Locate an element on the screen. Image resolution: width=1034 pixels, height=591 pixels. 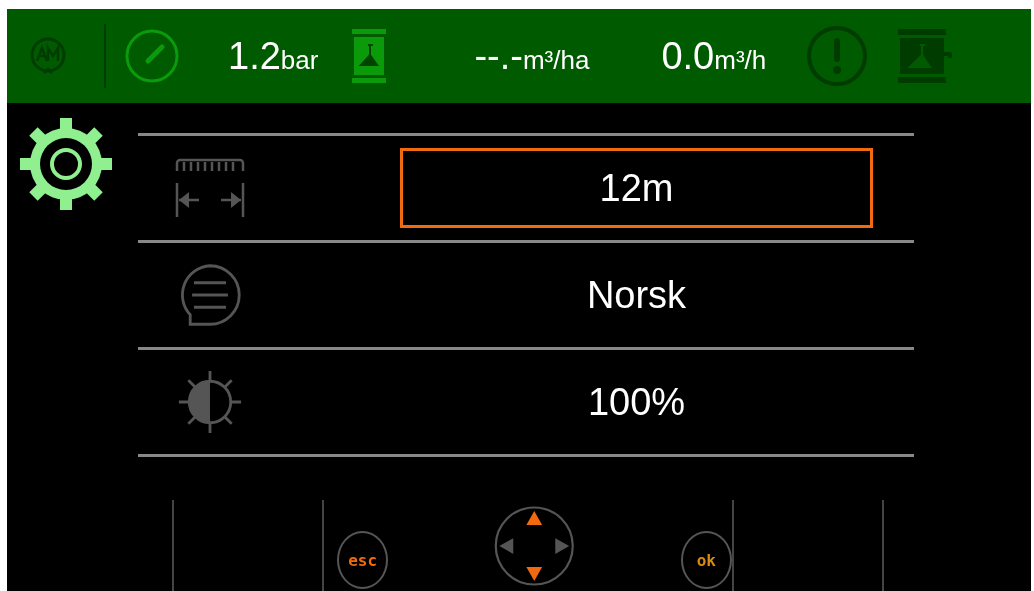
up-arrow-icon is located at coordinates (534, 518).